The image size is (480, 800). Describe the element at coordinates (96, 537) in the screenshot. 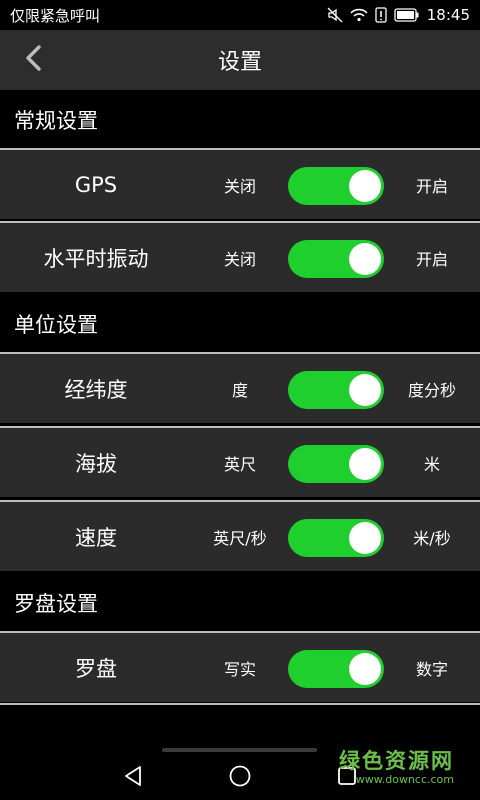

I see `setting-label: 速度` at that location.